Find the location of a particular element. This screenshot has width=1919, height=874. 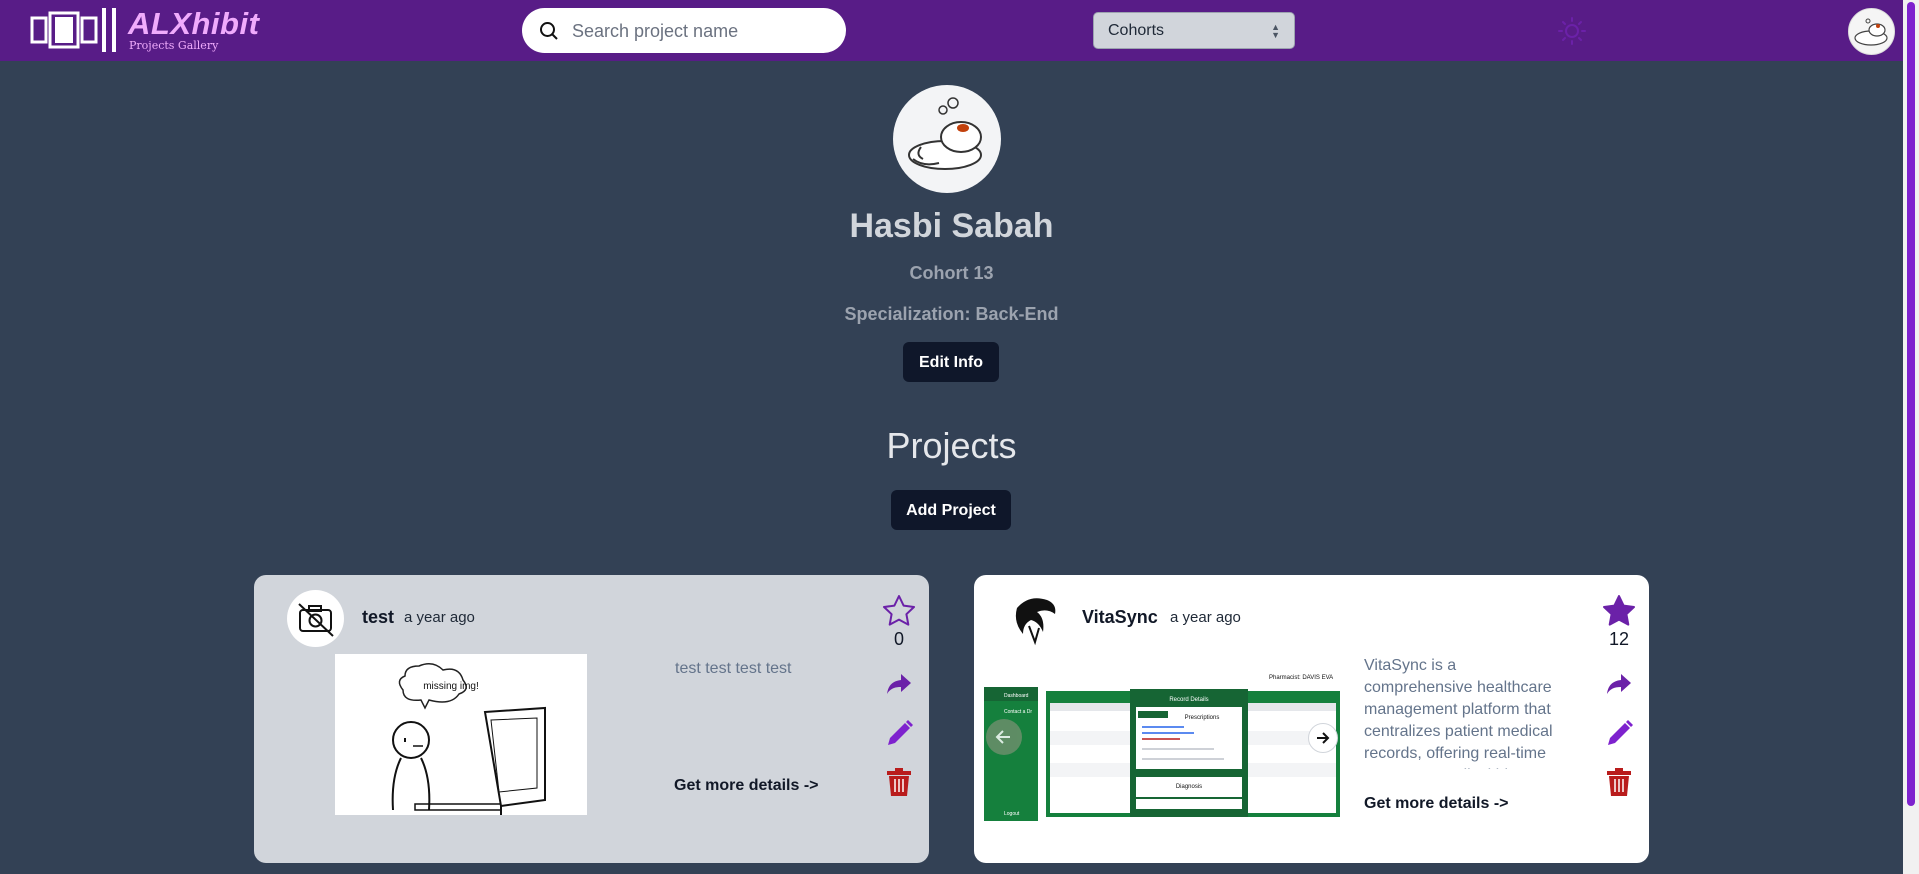

search-bar is located at coordinates (684, 31).